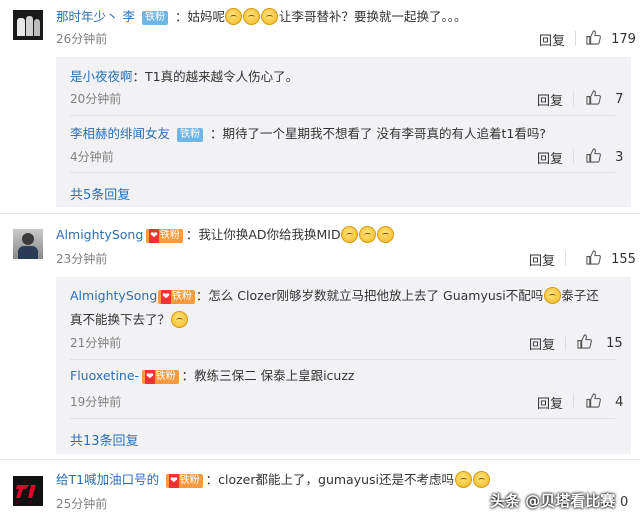 This screenshot has width=640, height=524. I want to click on comment-body: AlmightySong ❤ 铁粉 ：我让你换AD你给我换MID, so click(225, 235).